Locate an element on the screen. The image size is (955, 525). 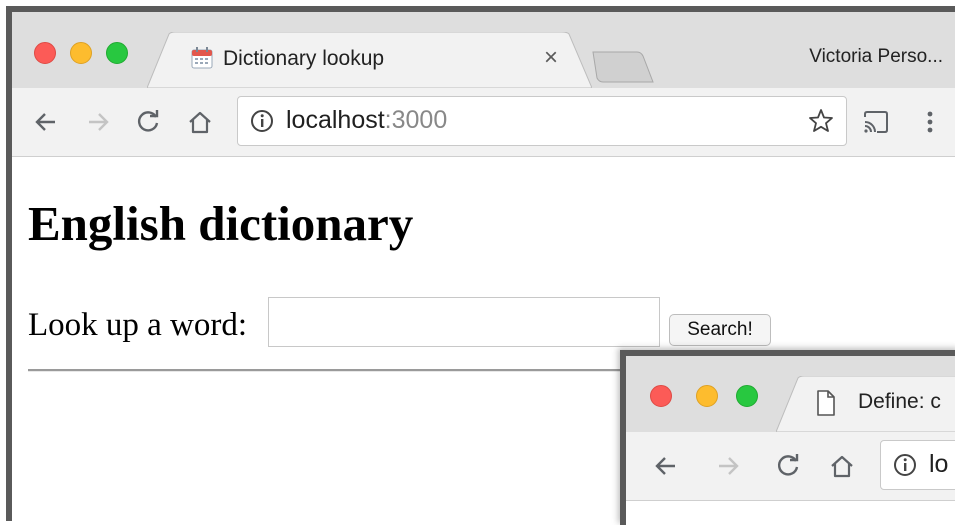
tab-title-second: Define: c is located at coordinates (899, 401).